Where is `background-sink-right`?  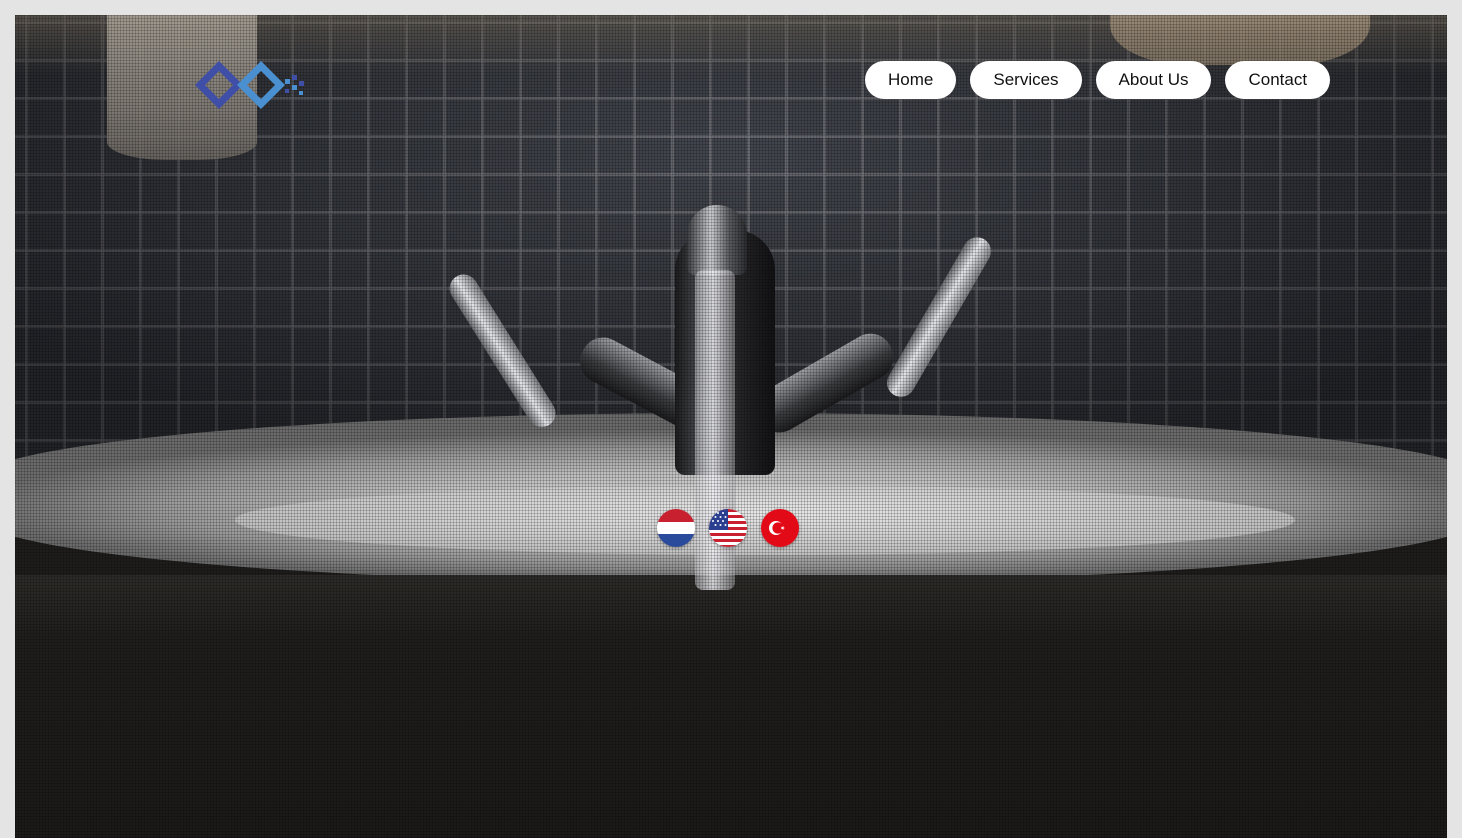 background-sink-right is located at coordinates (1240, 40).